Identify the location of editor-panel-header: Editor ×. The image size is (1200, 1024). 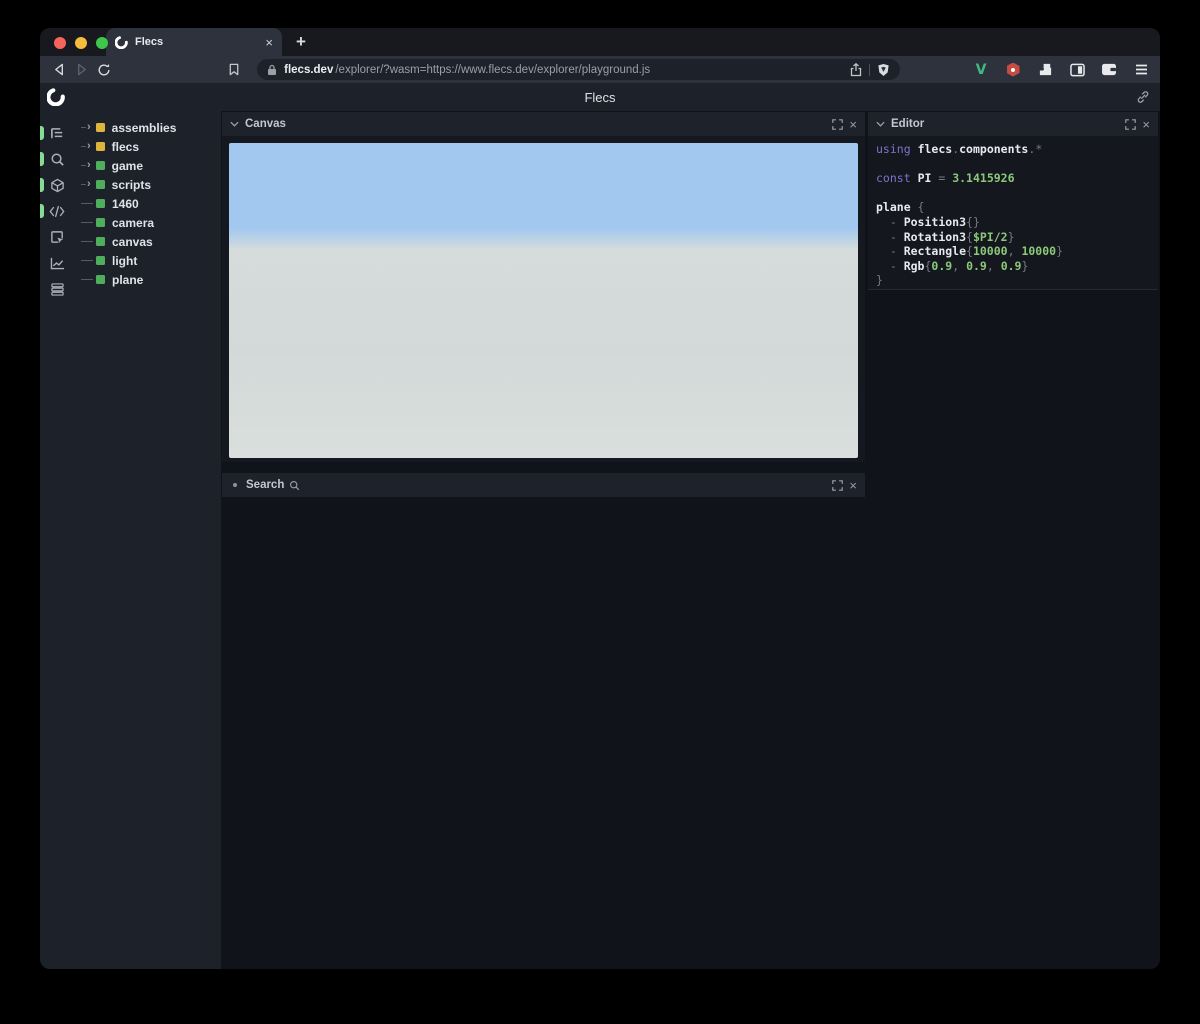
(1013, 124).